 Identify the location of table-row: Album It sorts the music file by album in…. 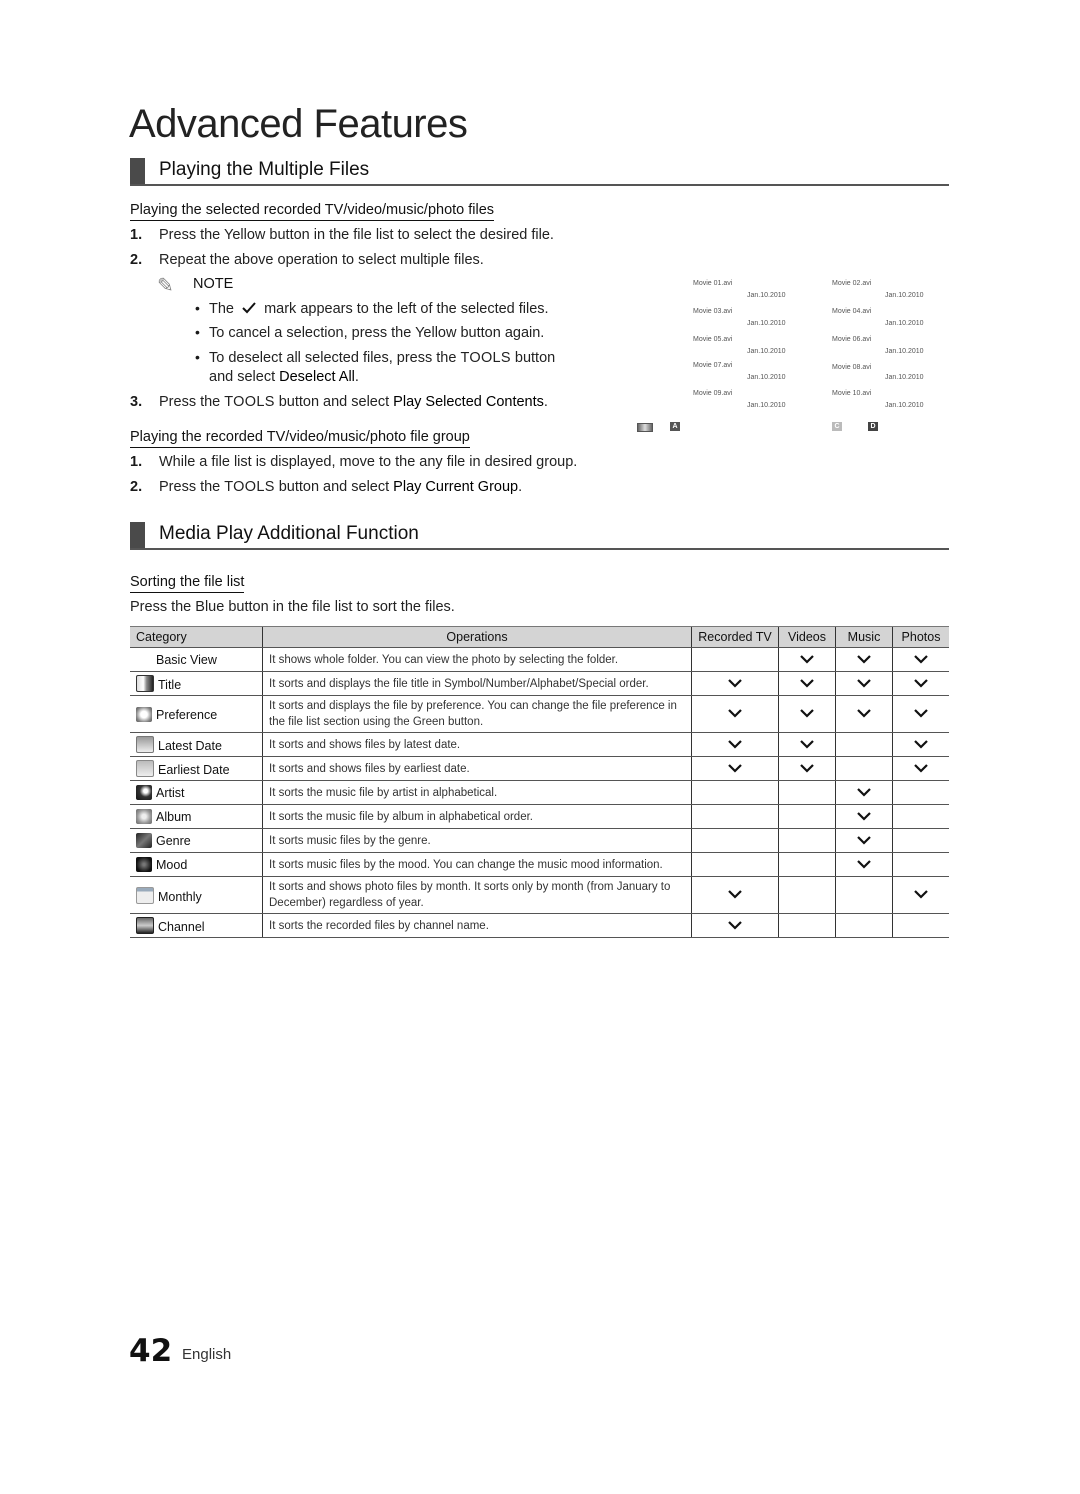
(539, 816).